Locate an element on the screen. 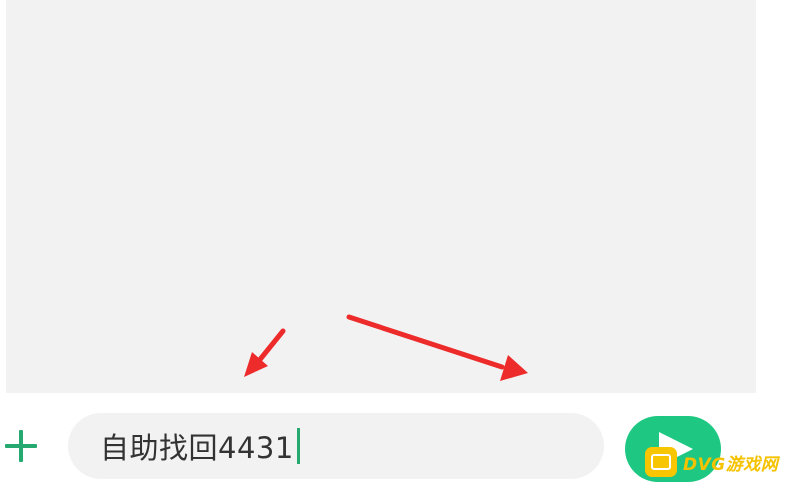 This screenshot has width=800, height=488. plus-icon is located at coordinates (20, 446).